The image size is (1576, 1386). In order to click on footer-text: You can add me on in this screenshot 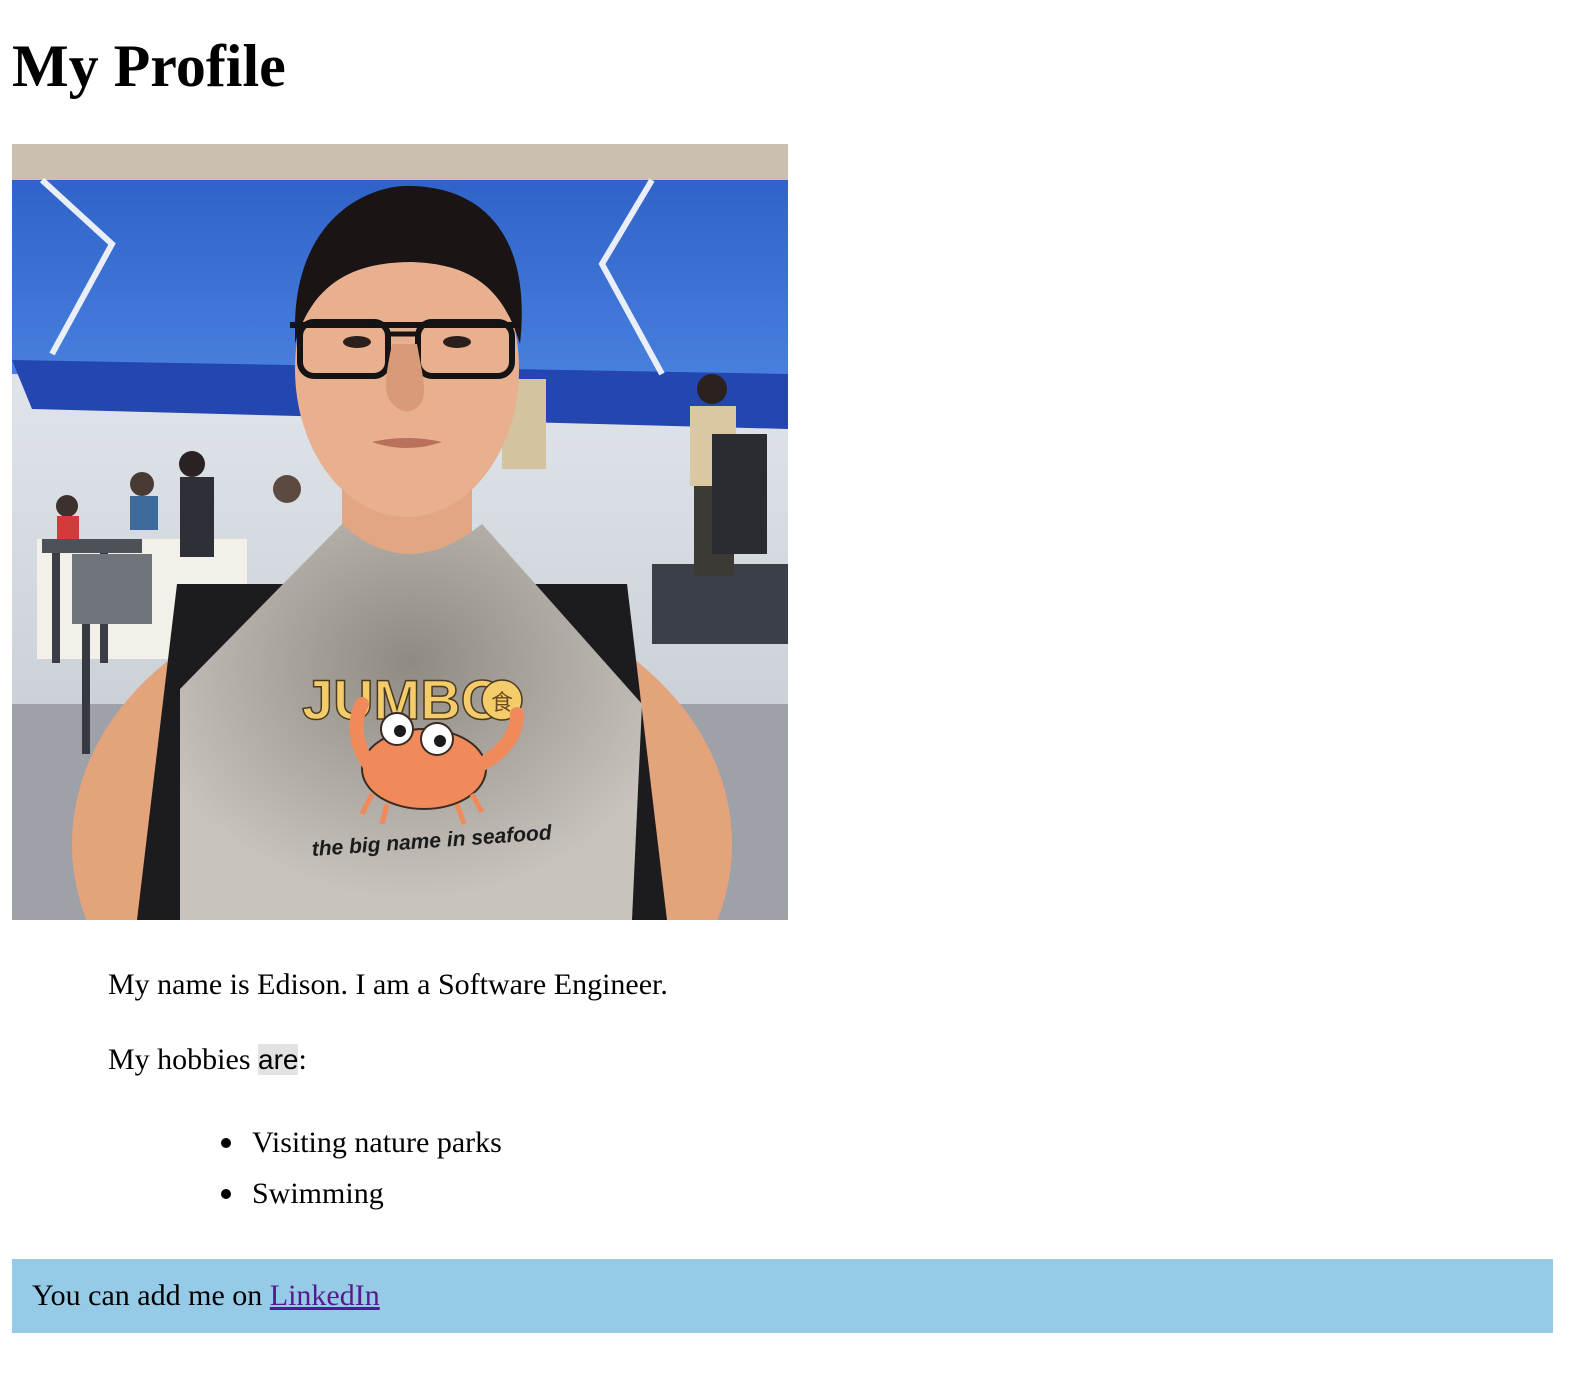, I will do `click(151, 1295)`.